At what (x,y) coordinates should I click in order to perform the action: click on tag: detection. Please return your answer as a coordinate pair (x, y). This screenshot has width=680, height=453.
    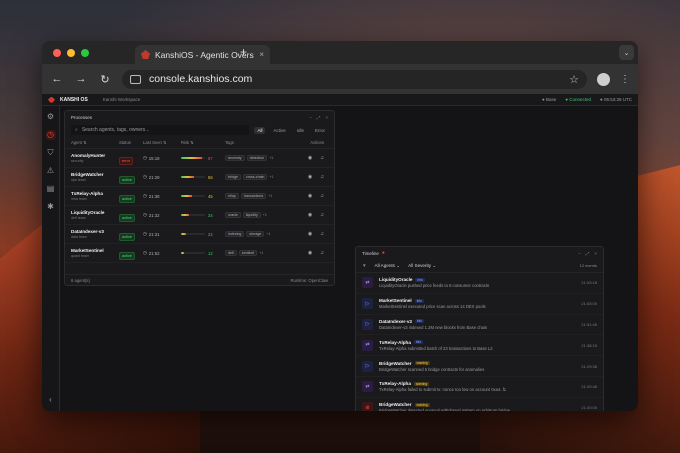
    Looking at the image, I should click on (257, 158).